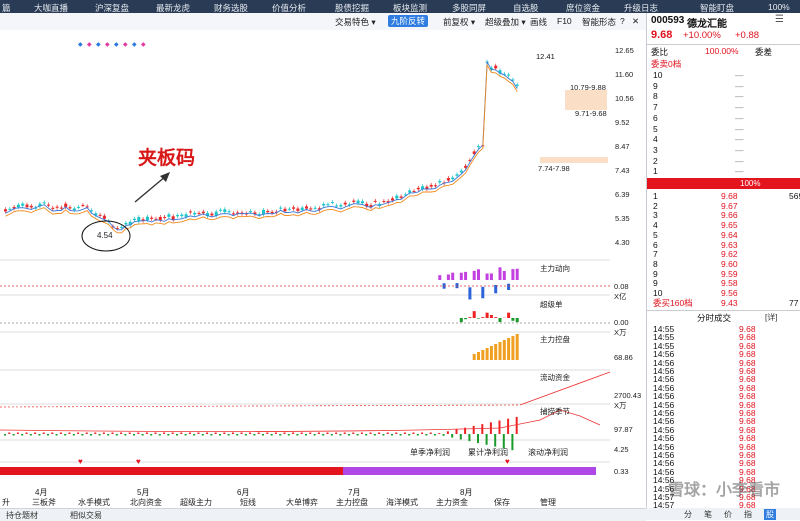  What do you see at coordinates (708, 514) in the screenshot?
I see `panel-tab-1: 笔` at bounding box center [708, 514].